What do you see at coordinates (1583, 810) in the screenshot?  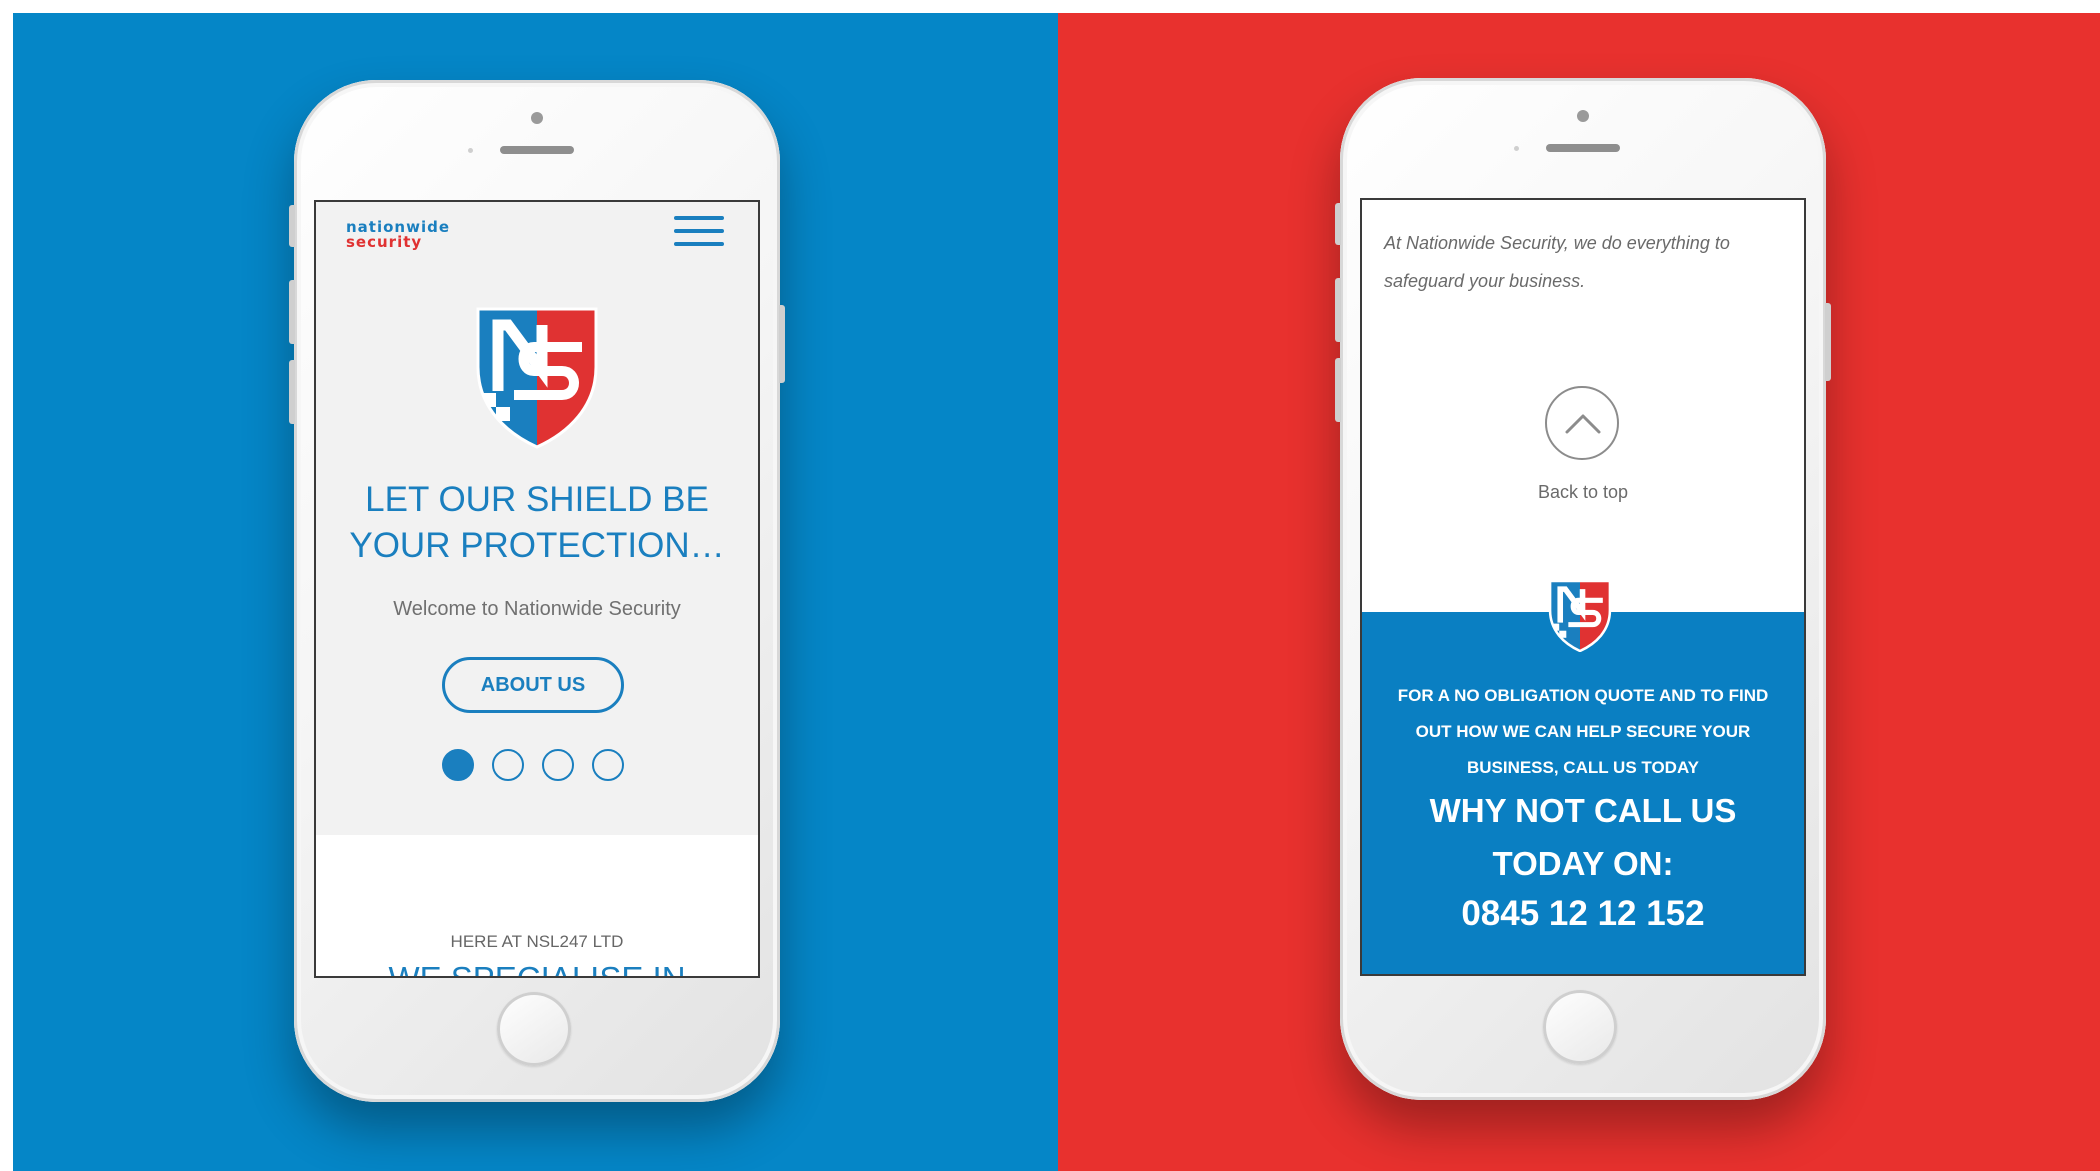 I see `cta-why-line1: WHY NOT CALL US` at bounding box center [1583, 810].